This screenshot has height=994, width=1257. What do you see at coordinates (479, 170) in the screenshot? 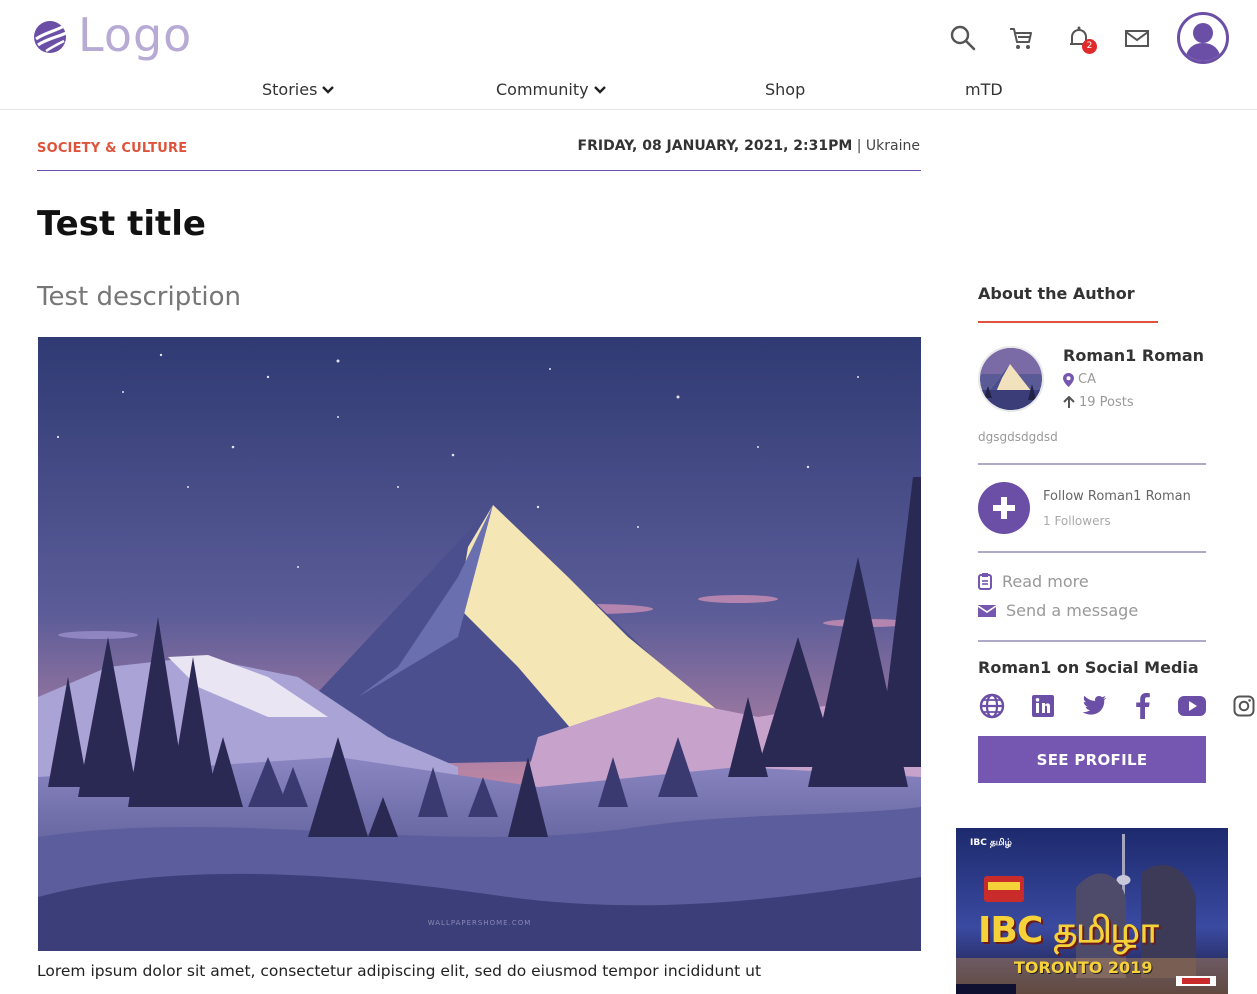
I see `meta-divider` at bounding box center [479, 170].